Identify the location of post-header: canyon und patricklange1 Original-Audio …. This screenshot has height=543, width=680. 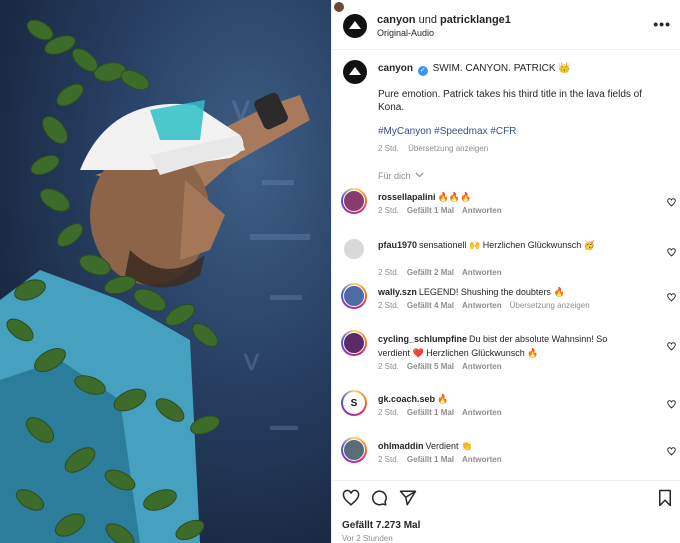
(506, 25).